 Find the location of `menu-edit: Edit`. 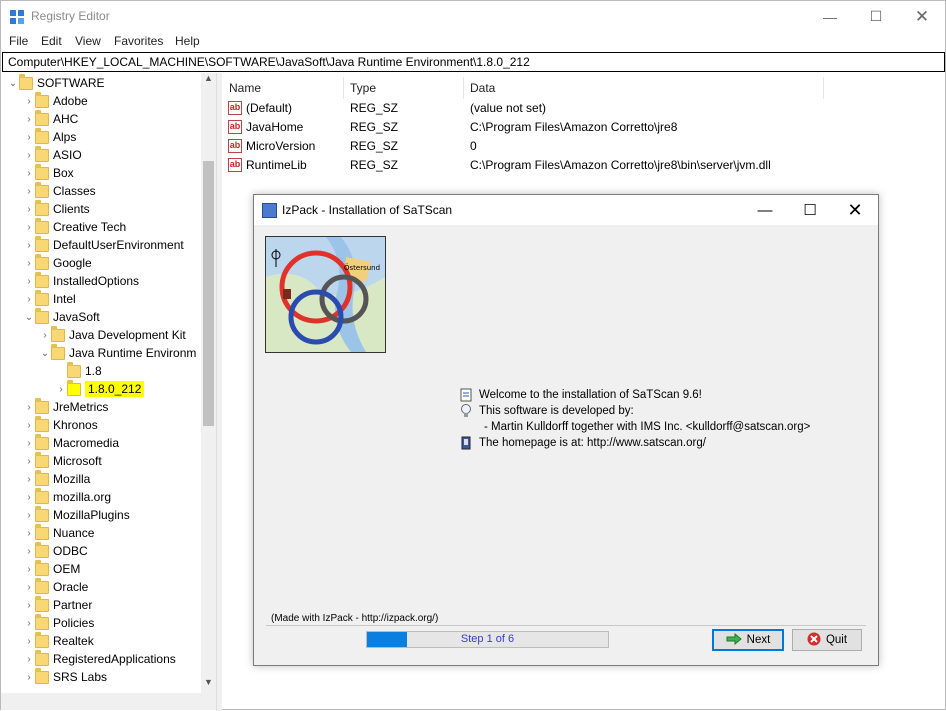

menu-edit: Edit is located at coordinates (51, 41).